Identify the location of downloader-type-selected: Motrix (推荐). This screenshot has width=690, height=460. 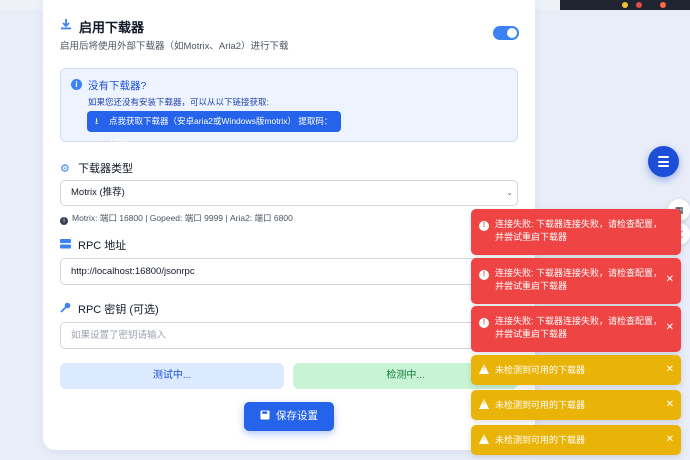
(98, 192).